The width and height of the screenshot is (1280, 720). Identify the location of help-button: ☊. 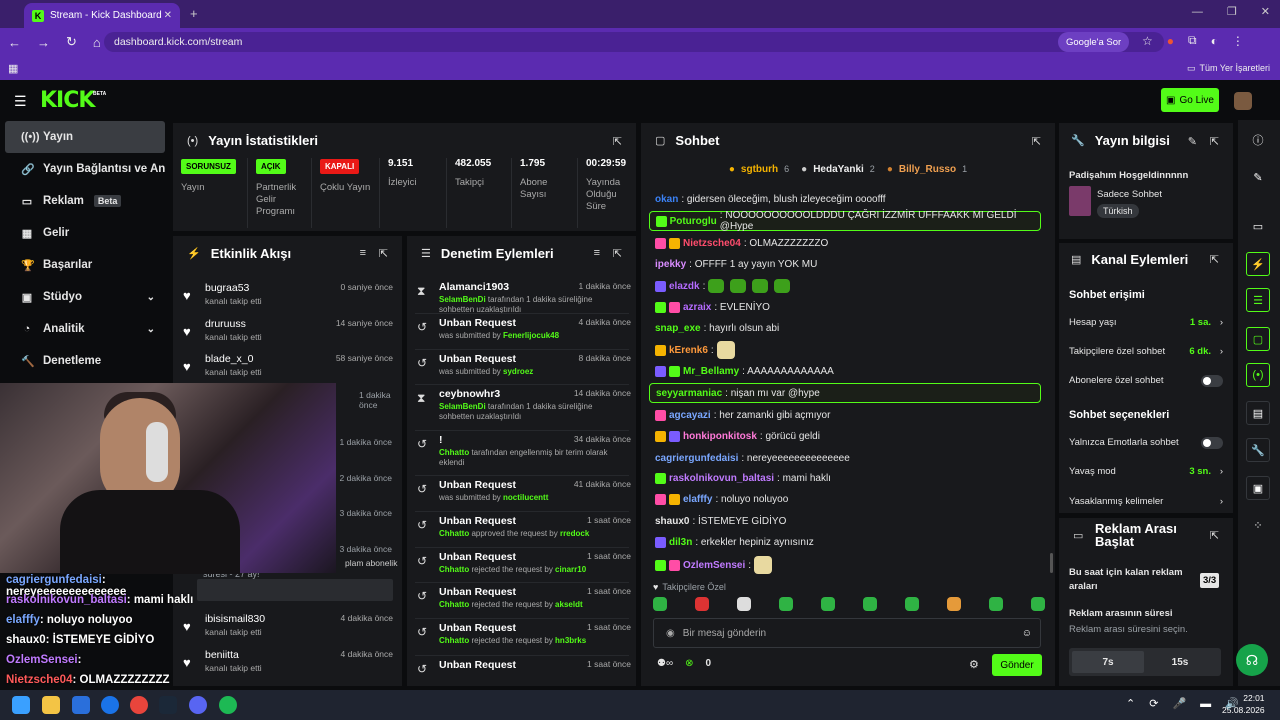
(1252, 660).